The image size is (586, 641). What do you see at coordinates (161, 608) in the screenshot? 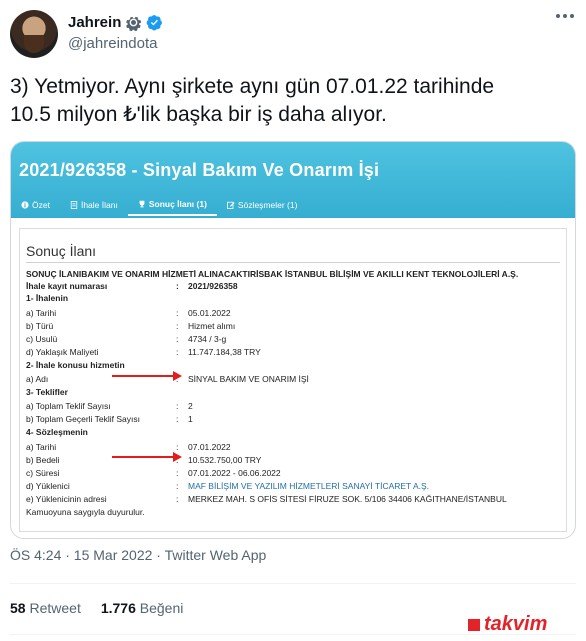
I see `likes-label: Beğeni` at bounding box center [161, 608].